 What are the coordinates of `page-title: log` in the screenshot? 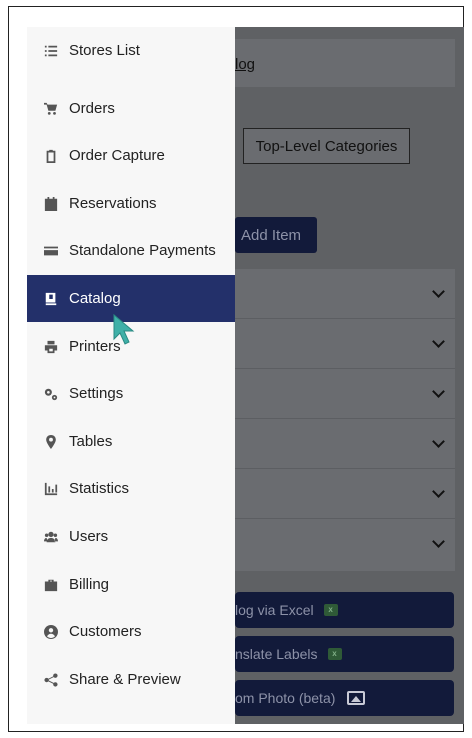 It's located at (245, 64).